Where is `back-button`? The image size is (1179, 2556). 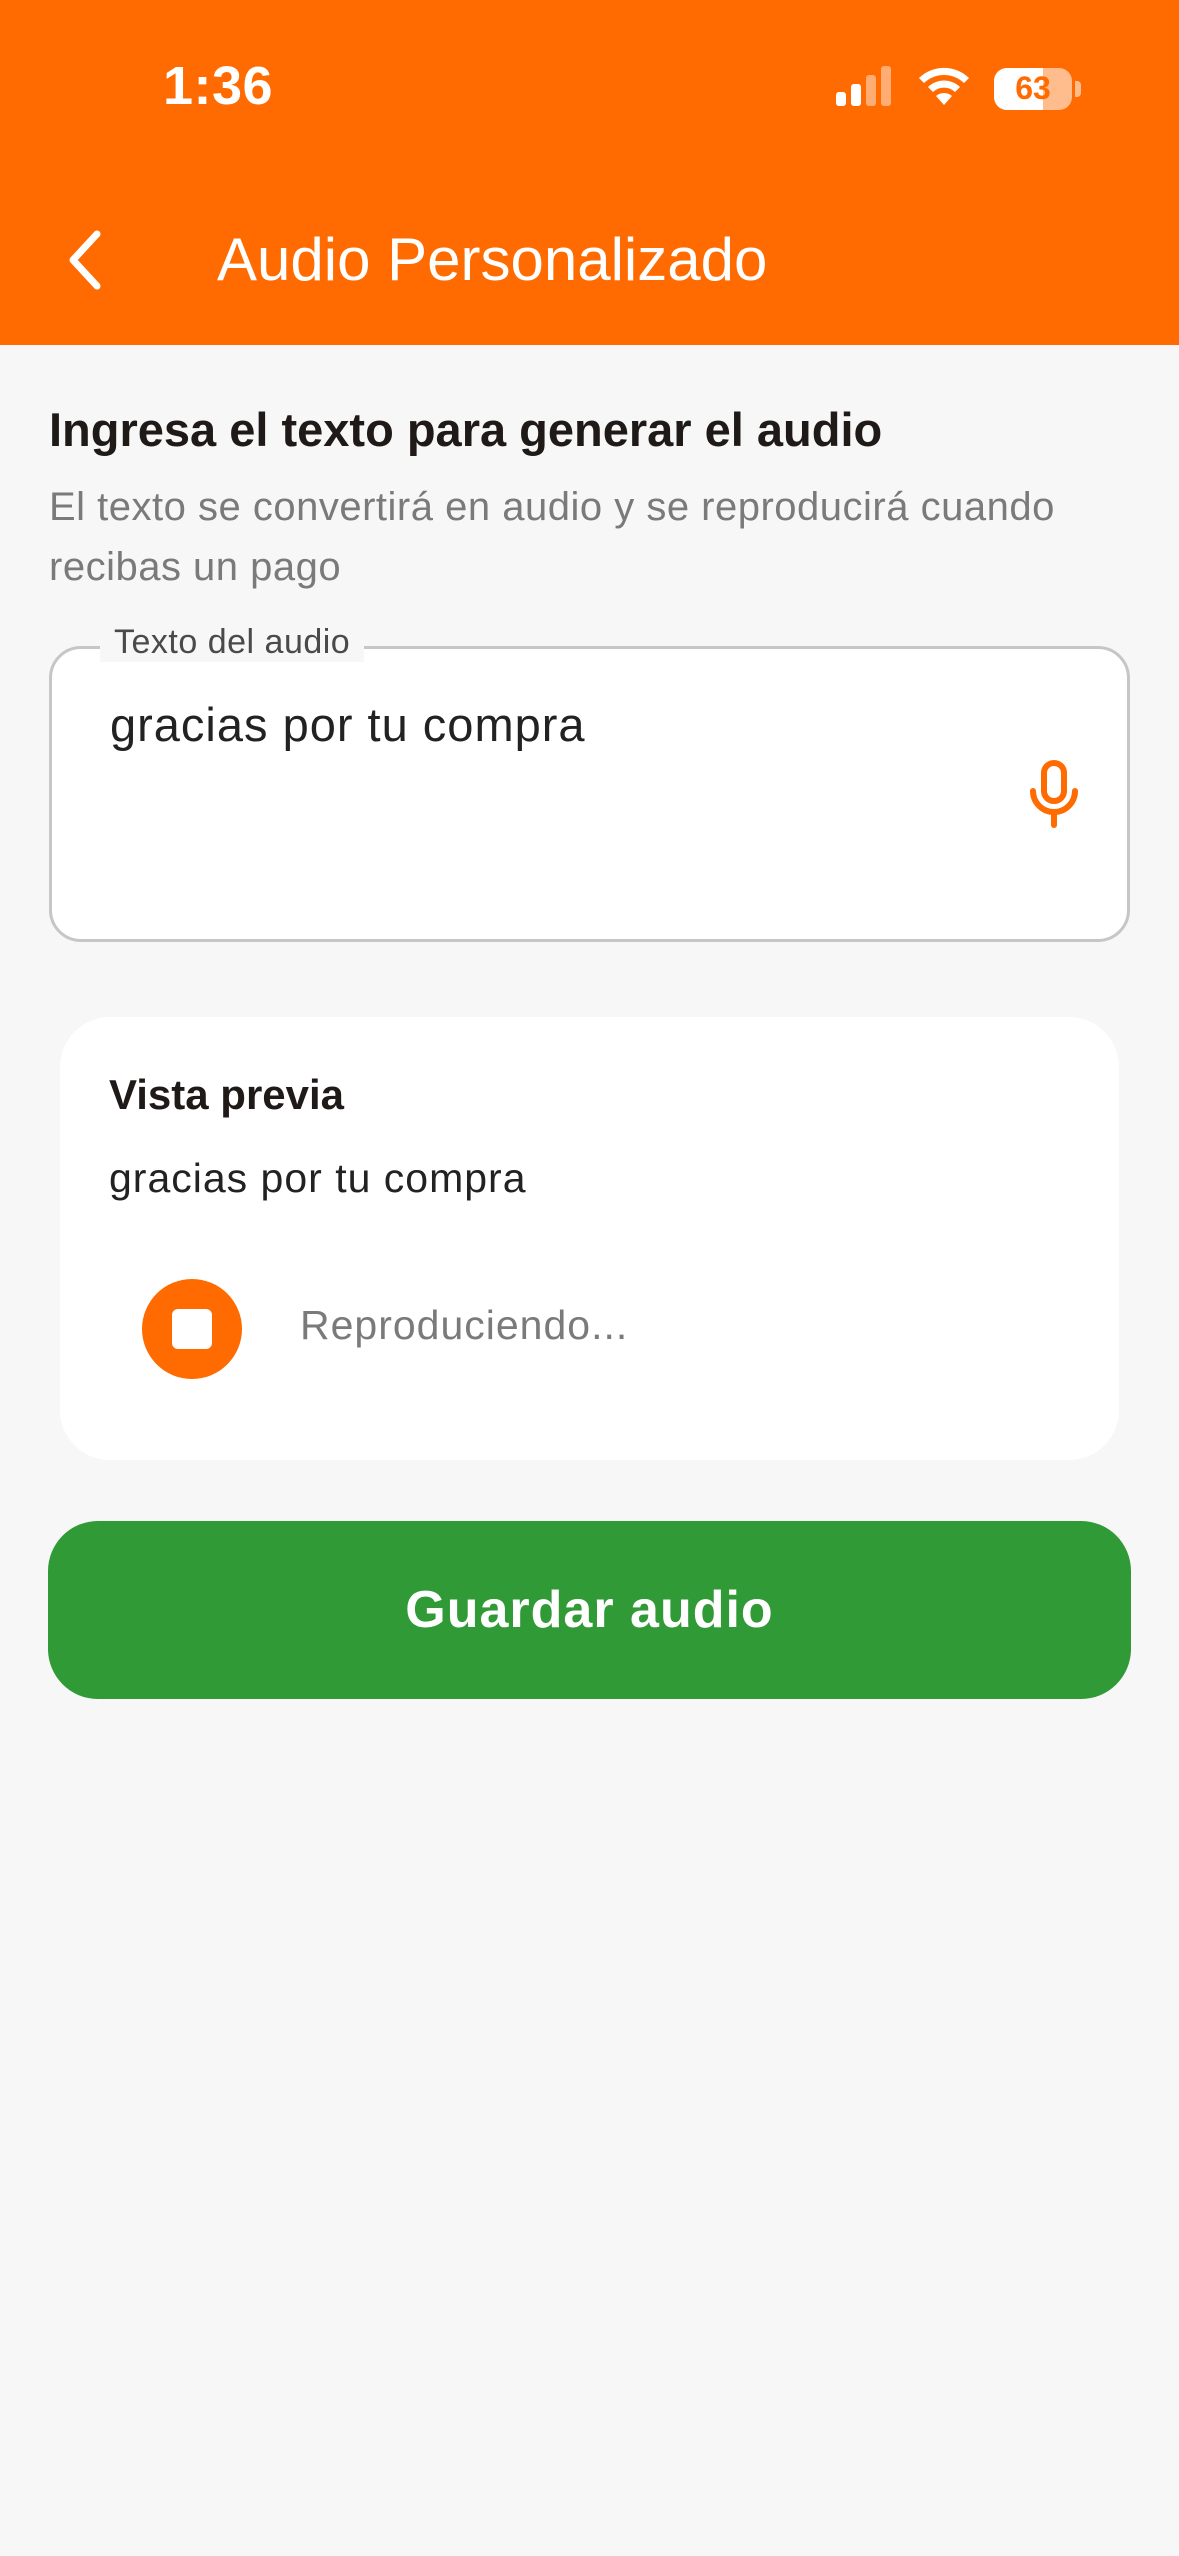 back-button is located at coordinates (85, 260).